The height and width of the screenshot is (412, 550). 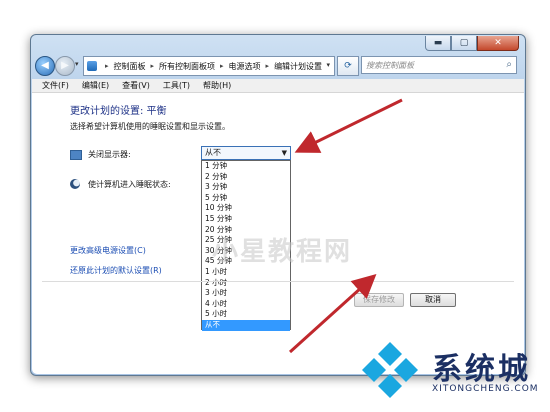 What do you see at coordinates (481, 369) in the screenshot?
I see `brand-name: 系统城` at bounding box center [481, 369].